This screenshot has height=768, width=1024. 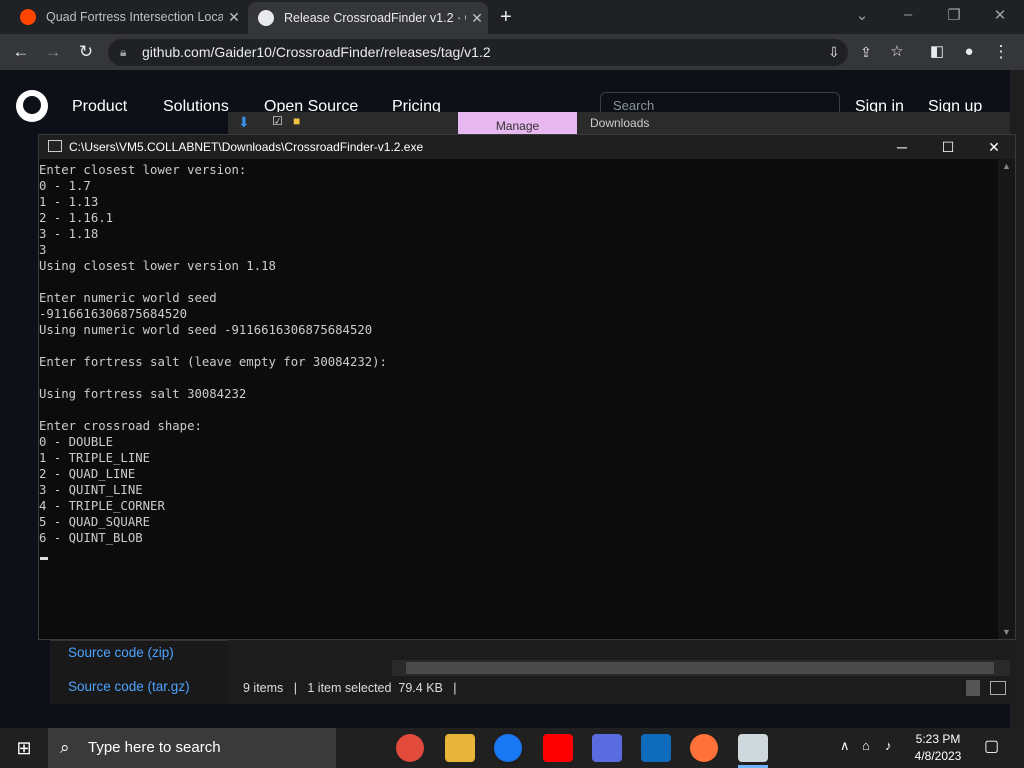 I want to click on side-panel-icon: ◧, so click(x=937, y=52).